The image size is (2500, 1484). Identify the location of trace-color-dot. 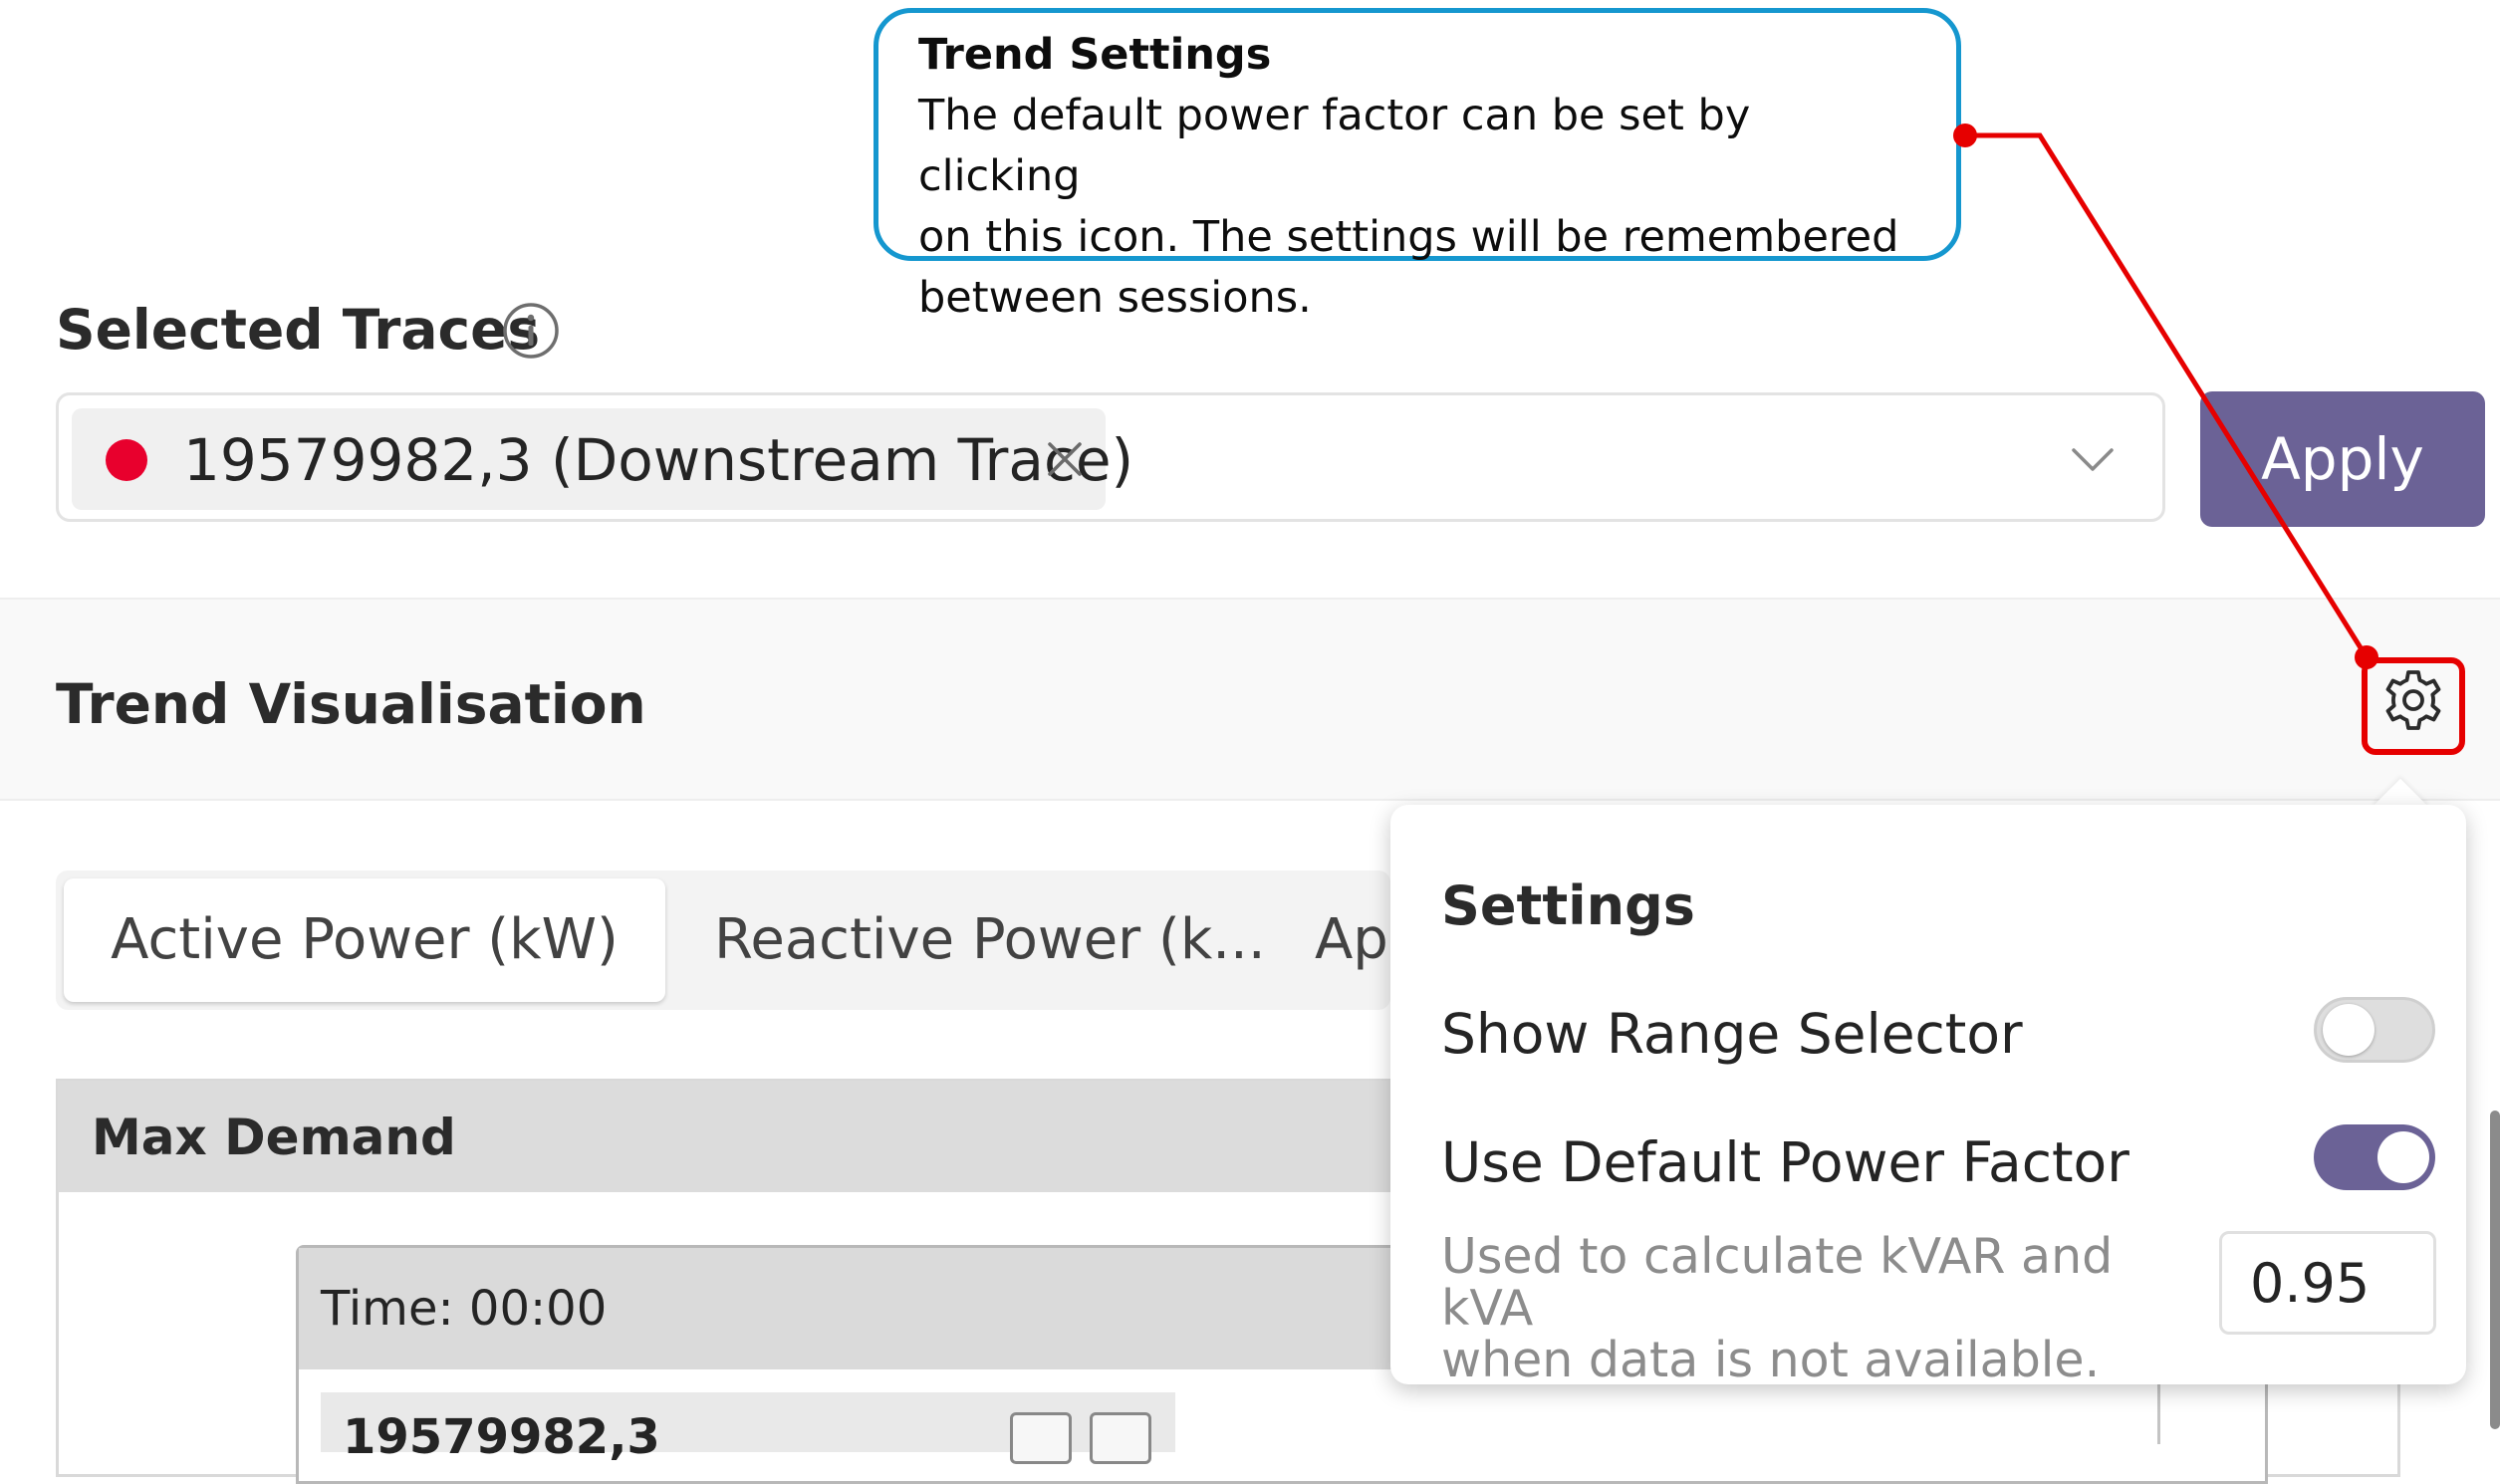
(126, 460).